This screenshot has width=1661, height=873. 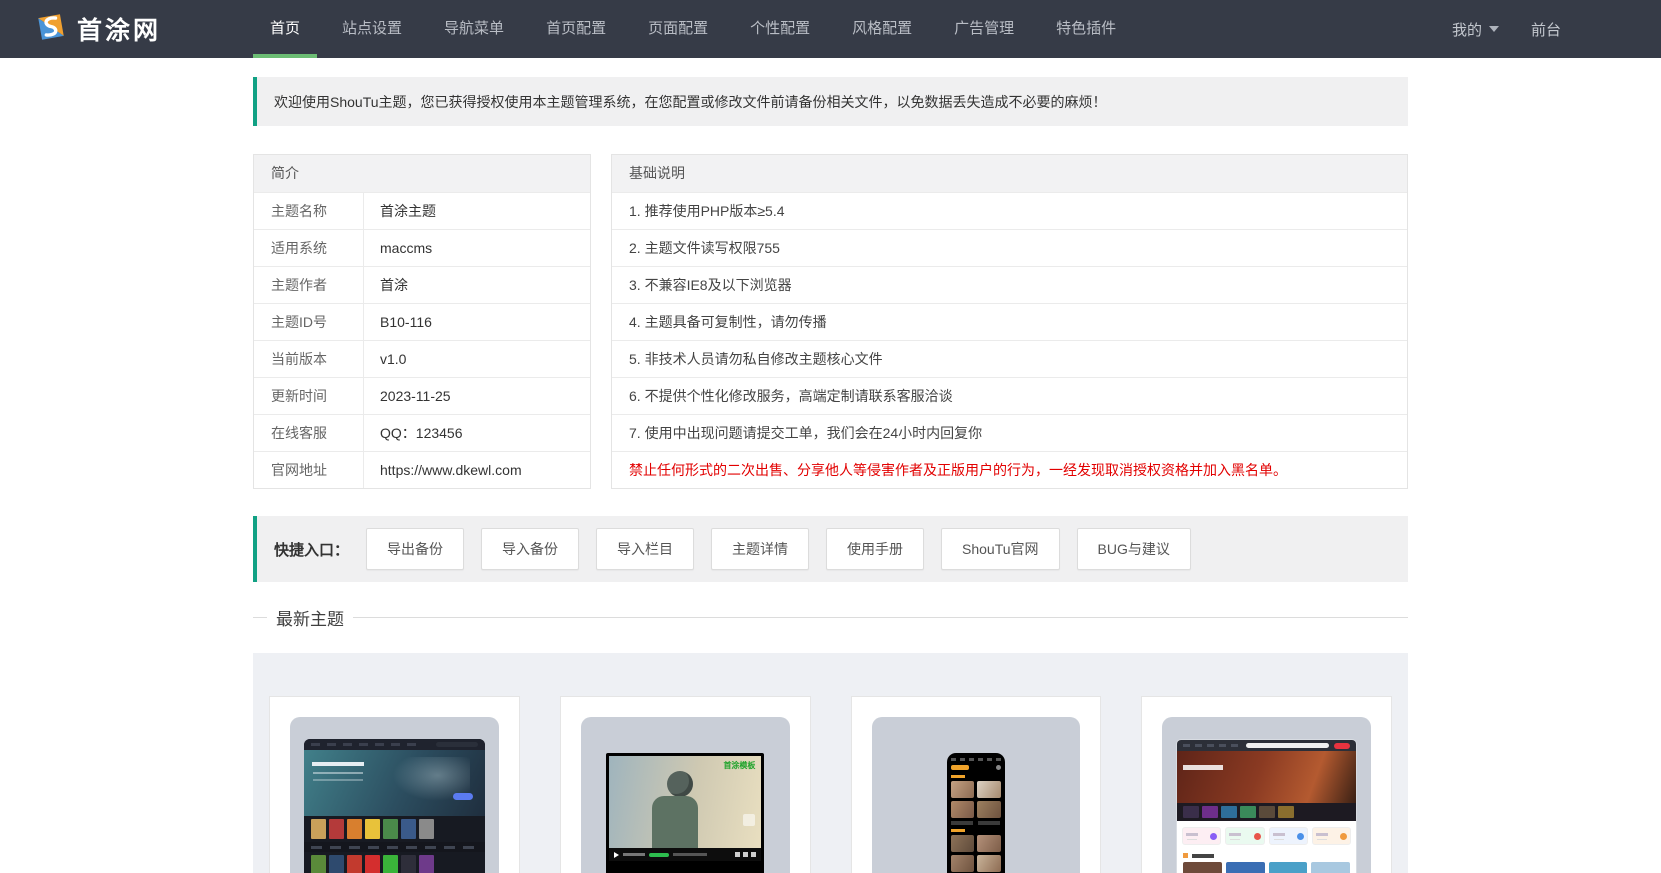 What do you see at coordinates (422, 432) in the screenshot?
I see `table-row: 在线客服 QQ：123456` at bounding box center [422, 432].